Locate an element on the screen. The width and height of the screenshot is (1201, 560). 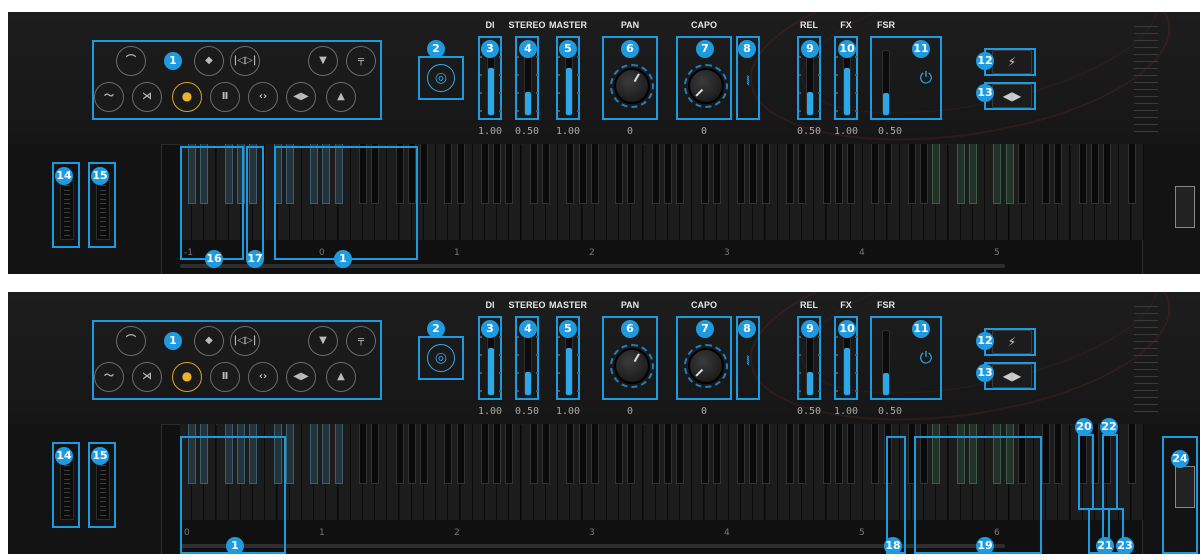
pan-knob is located at coordinates (632, 86).